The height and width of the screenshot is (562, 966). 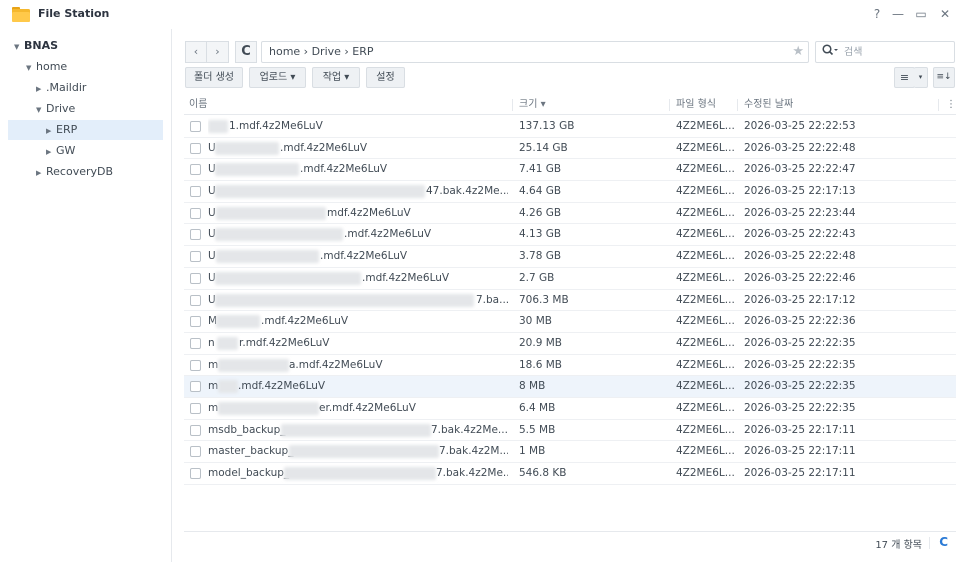 What do you see at coordinates (800, 234) in the screenshot?
I see `file-modified: 2026-03-25 22:22:43` at bounding box center [800, 234].